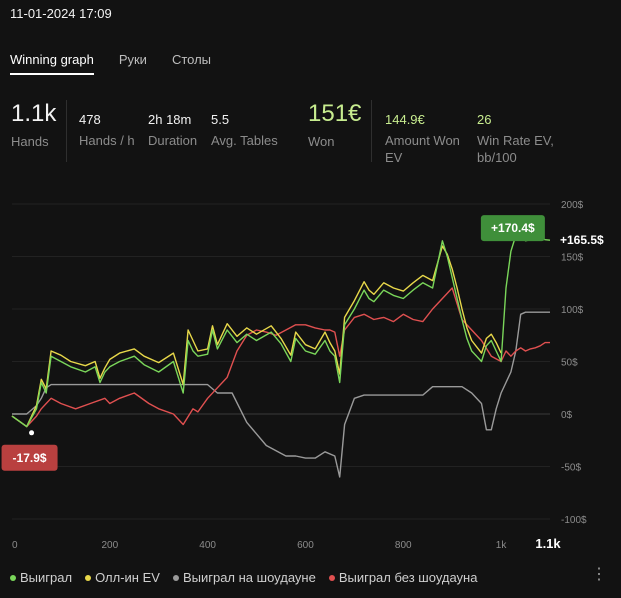 Image resolution: width=621 pixels, height=598 pixels. I want to click on stat-hands-per-hour-label: Hands / h, so click(107, 140).